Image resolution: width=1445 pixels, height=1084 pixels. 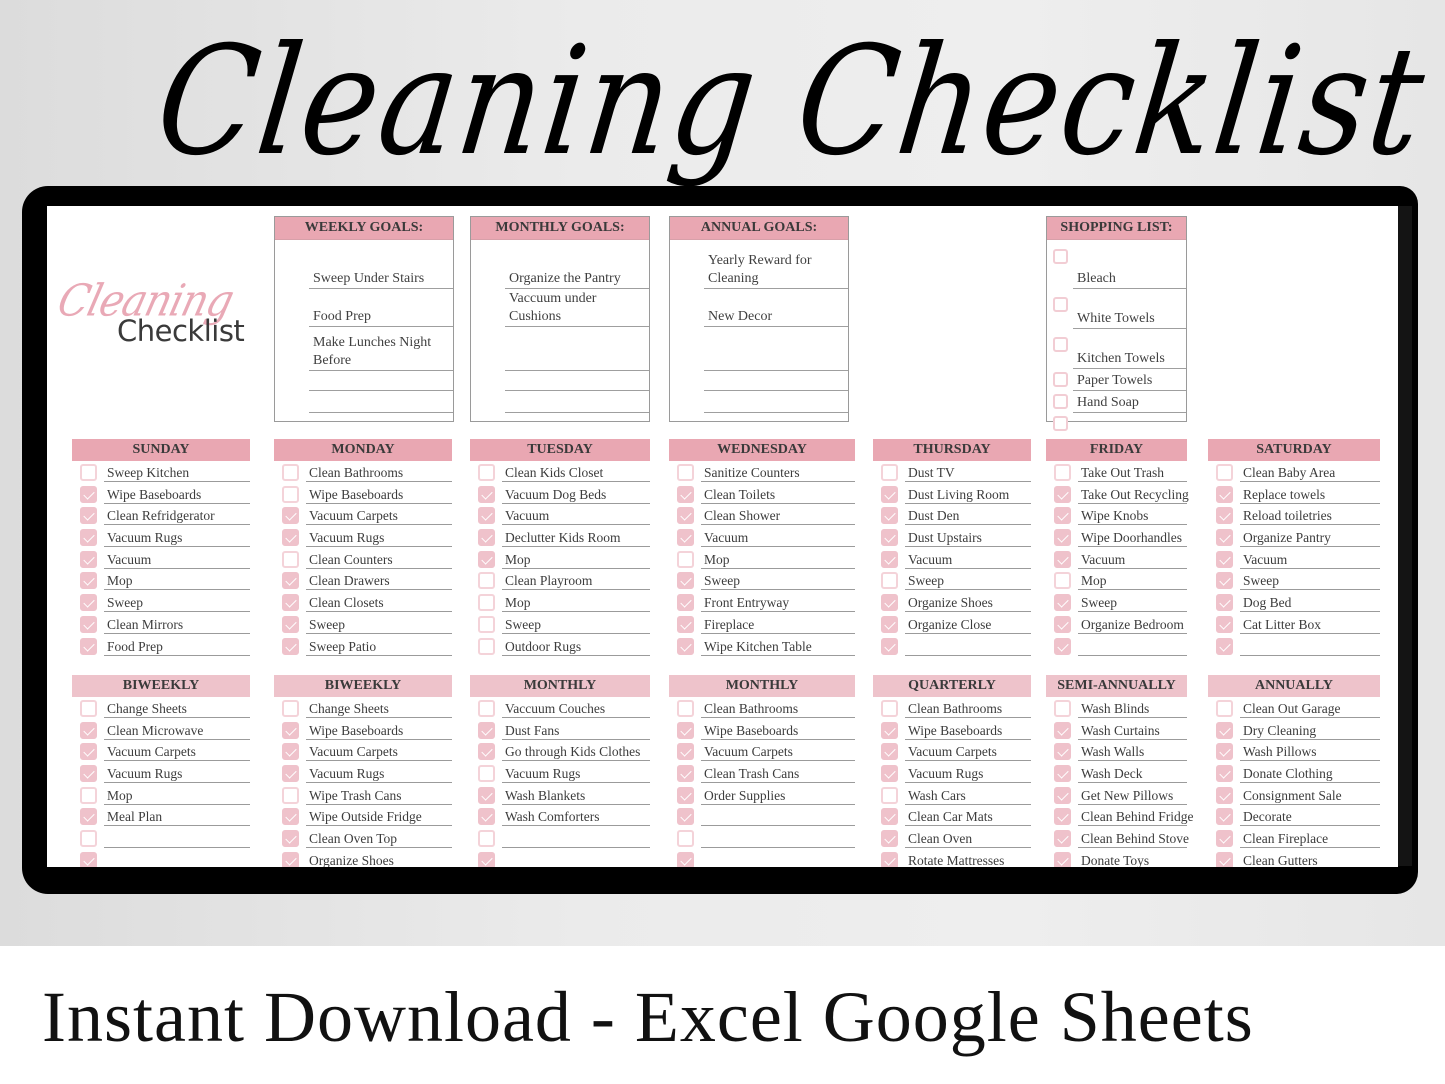 I want to click on shopping-item: Kitchen Towels, so click(x=1129, y=349).